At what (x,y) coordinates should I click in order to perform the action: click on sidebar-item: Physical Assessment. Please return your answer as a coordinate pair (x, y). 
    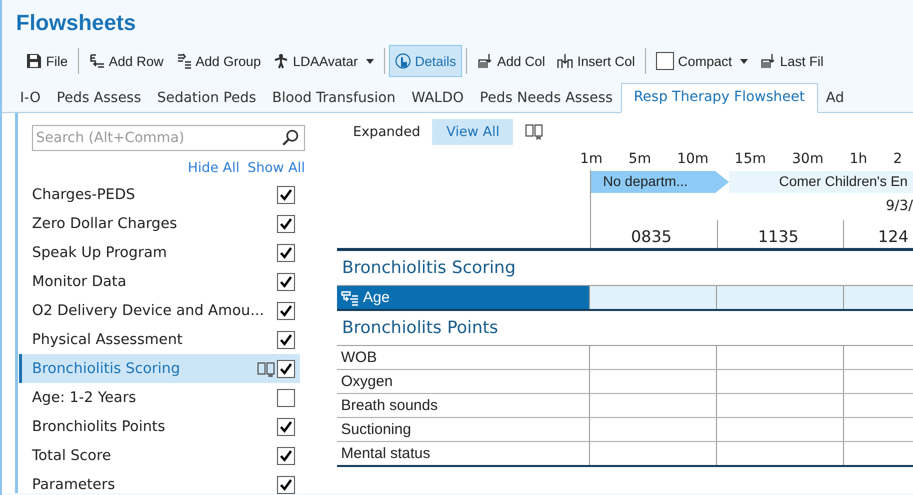
    Looking at the image, I should click on (159, 339).